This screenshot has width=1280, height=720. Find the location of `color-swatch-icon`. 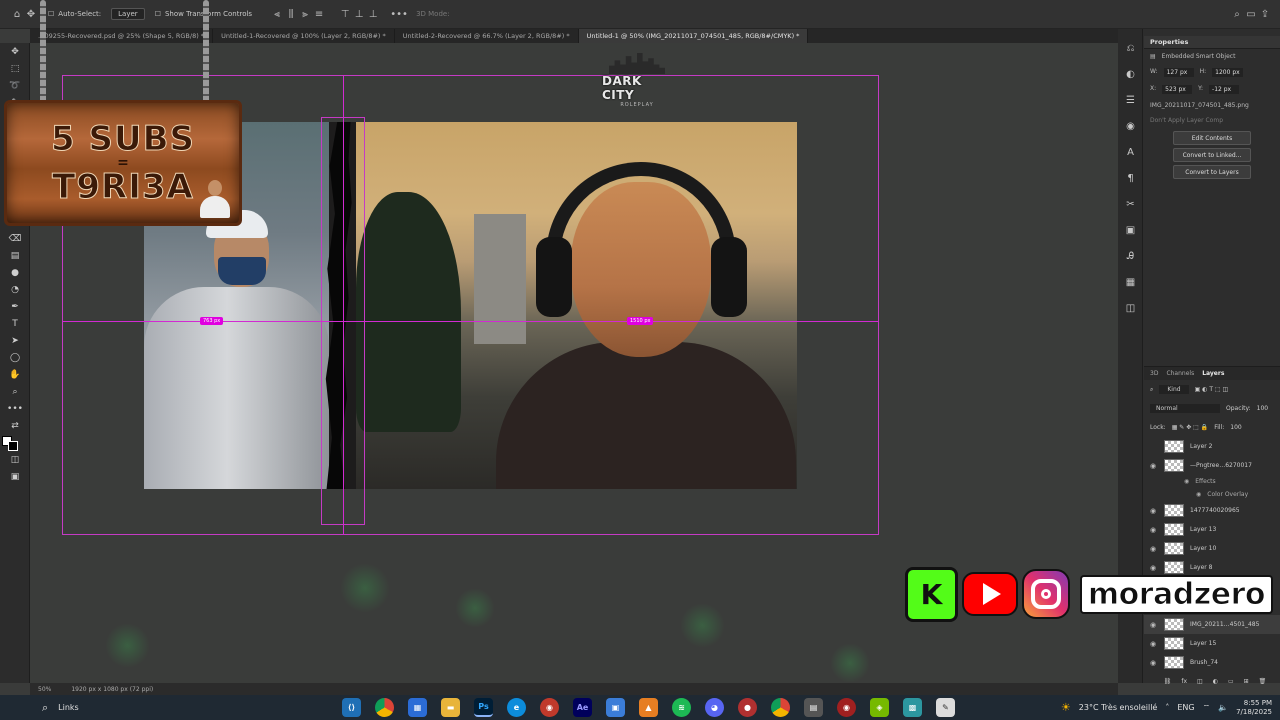

color-swatch-icon is located at coordinates (15, 442).